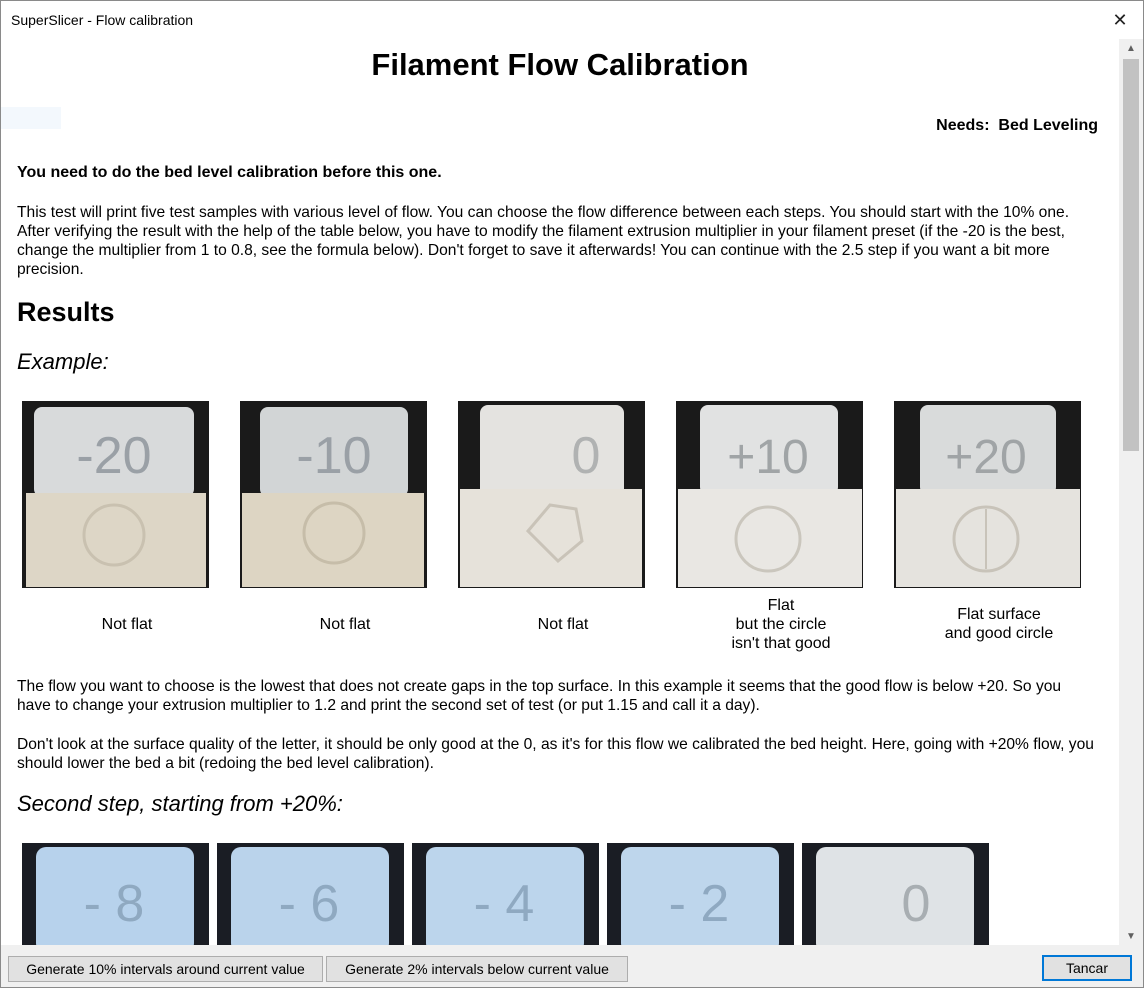  I want to click on sample-image-minus-10: -10, so click(333, 494).